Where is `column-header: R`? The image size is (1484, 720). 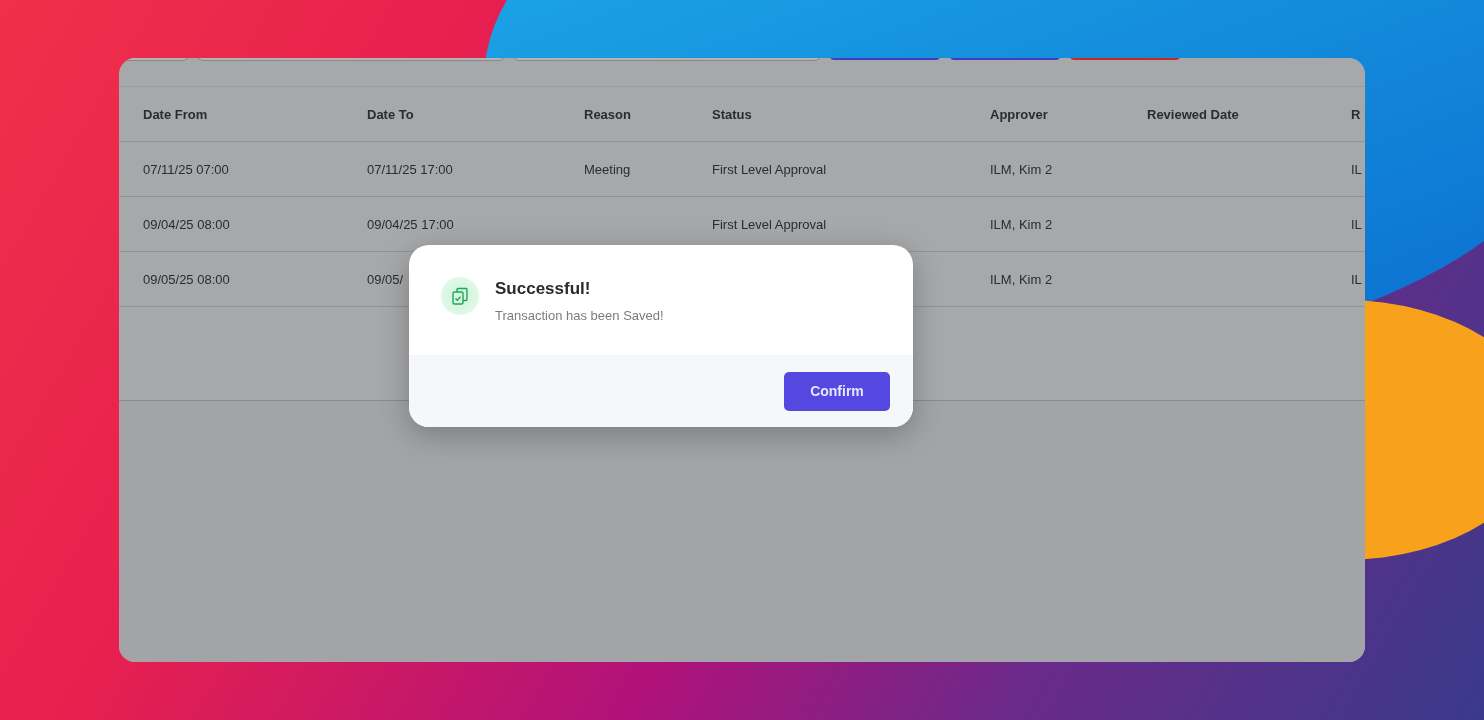
column-header: R is located at coordinates (1356, 114).